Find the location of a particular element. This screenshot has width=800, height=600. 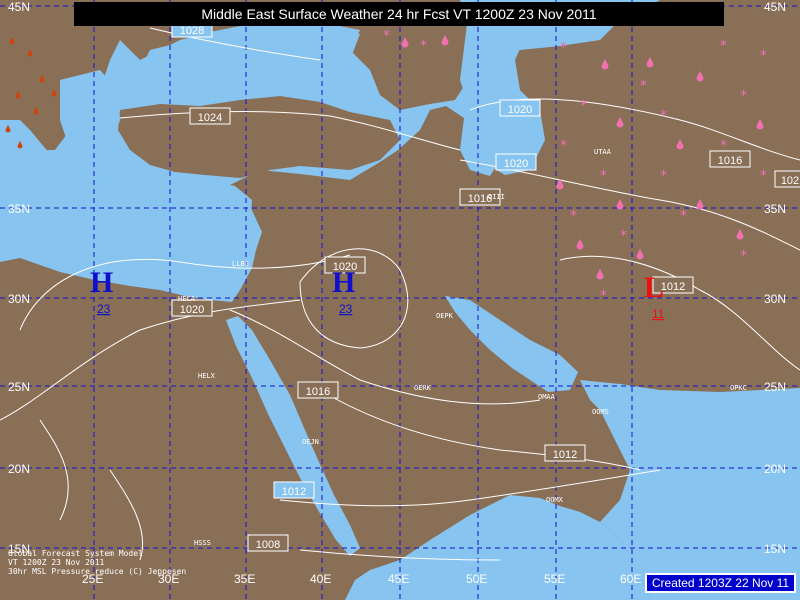

lat-label-left: 30N is located at coordinates (19, 299).